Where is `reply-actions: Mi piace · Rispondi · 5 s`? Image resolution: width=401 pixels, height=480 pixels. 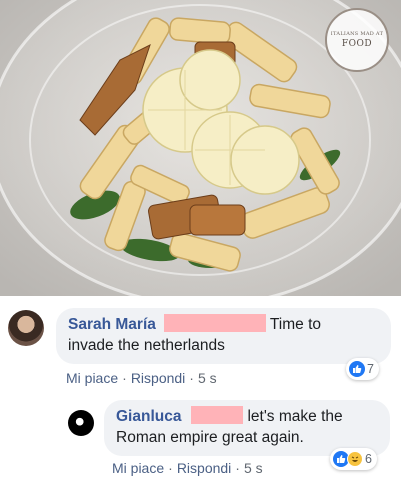 reply-actions: Mi piace · Rispondi · 5 s is located at coordinates (187, 468).